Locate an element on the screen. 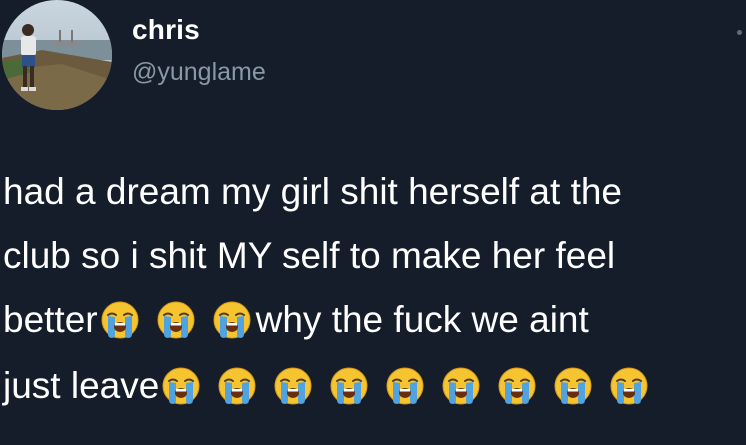  profile-photo-icon is located at coordinates (57, 55).